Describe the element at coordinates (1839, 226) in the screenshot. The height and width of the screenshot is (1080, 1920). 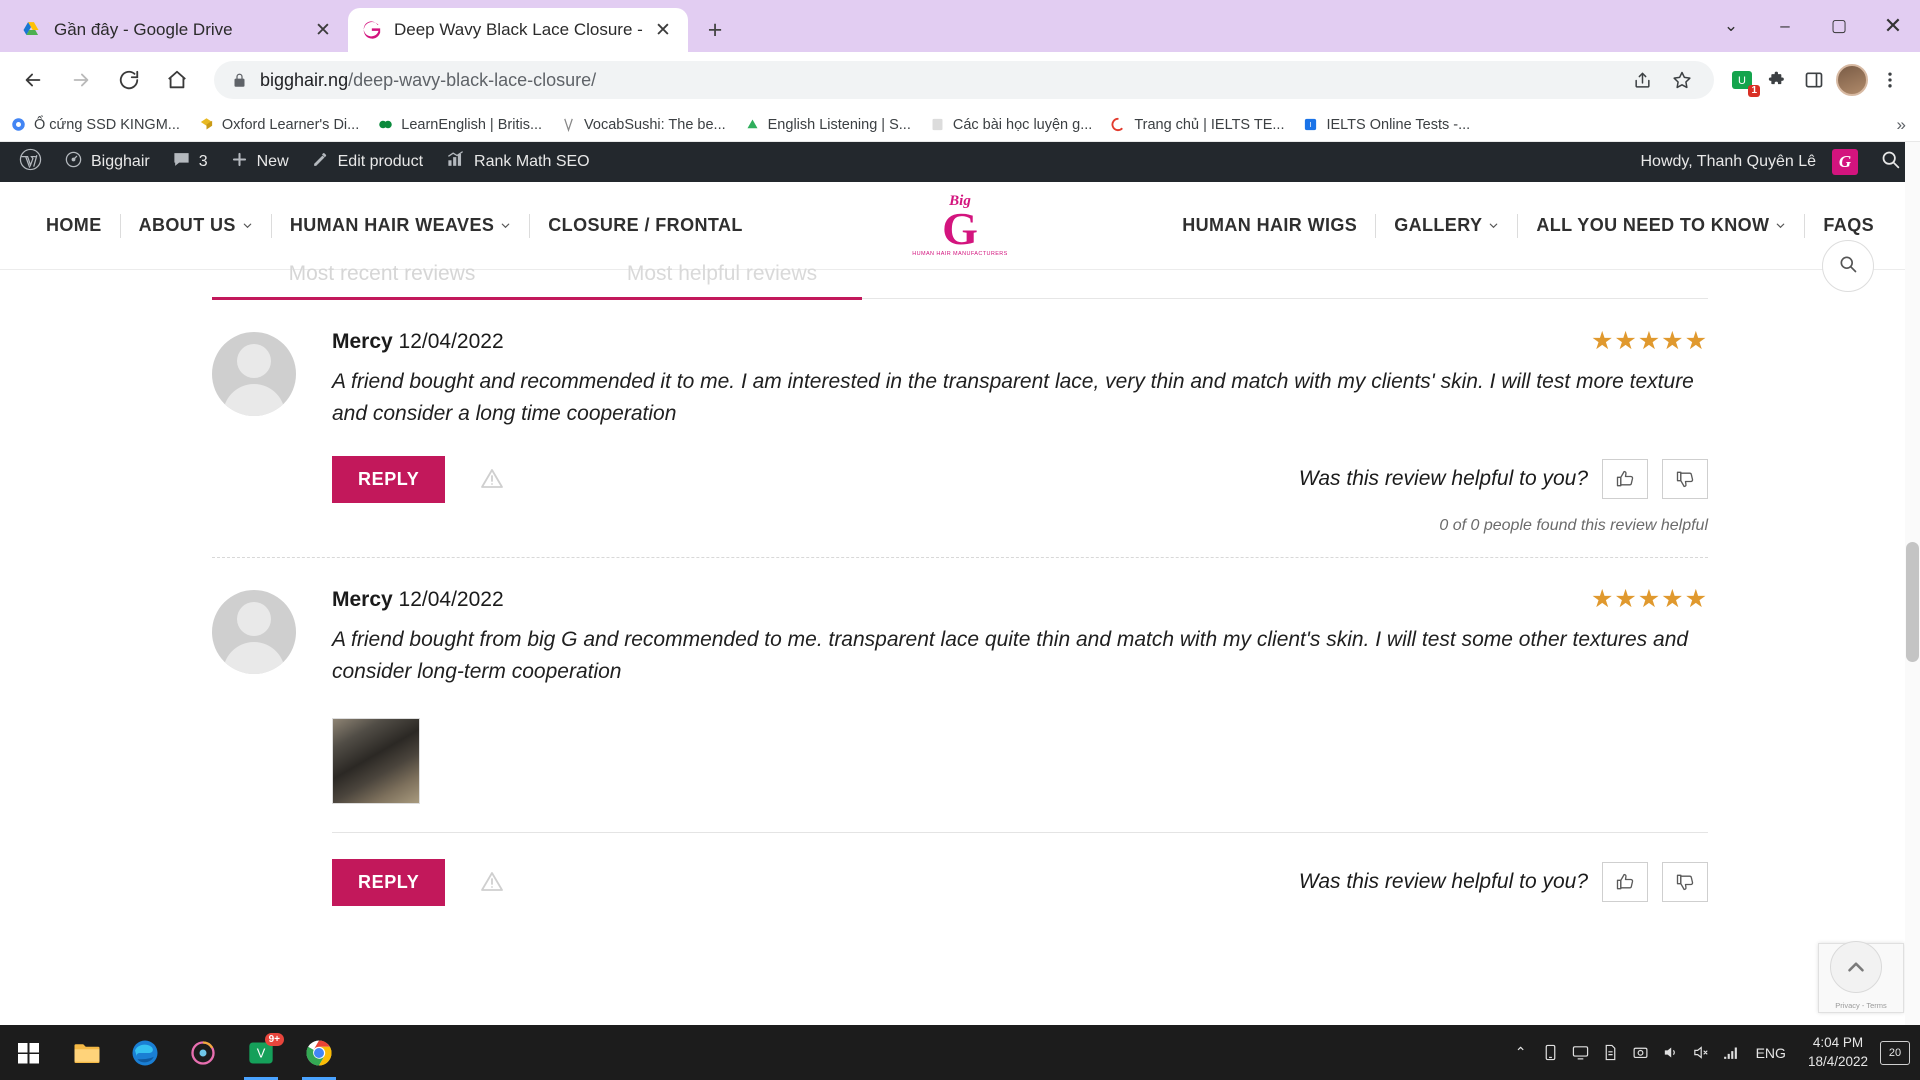
I see `nav-item-faqs: FAQS` at that location.